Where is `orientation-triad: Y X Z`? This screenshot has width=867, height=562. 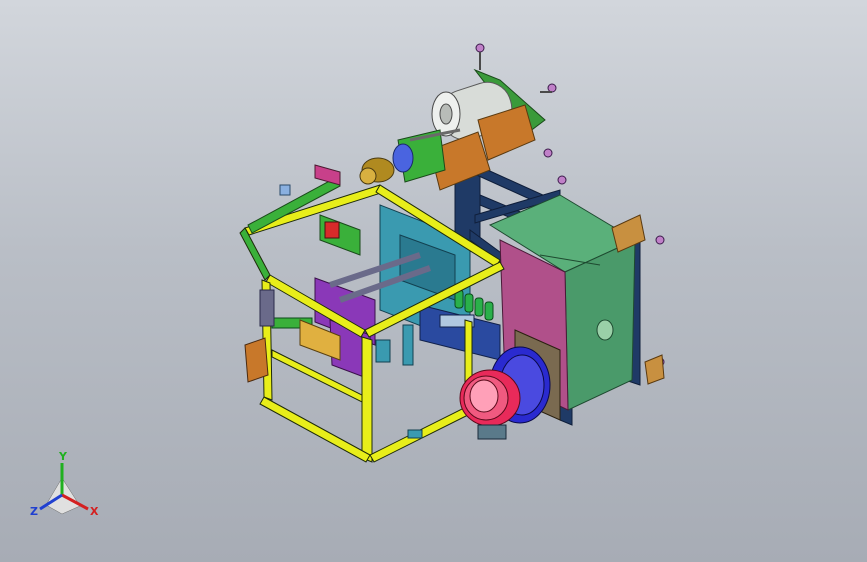 orientation-triad: Y X Z is located at coordinates (64, 484).